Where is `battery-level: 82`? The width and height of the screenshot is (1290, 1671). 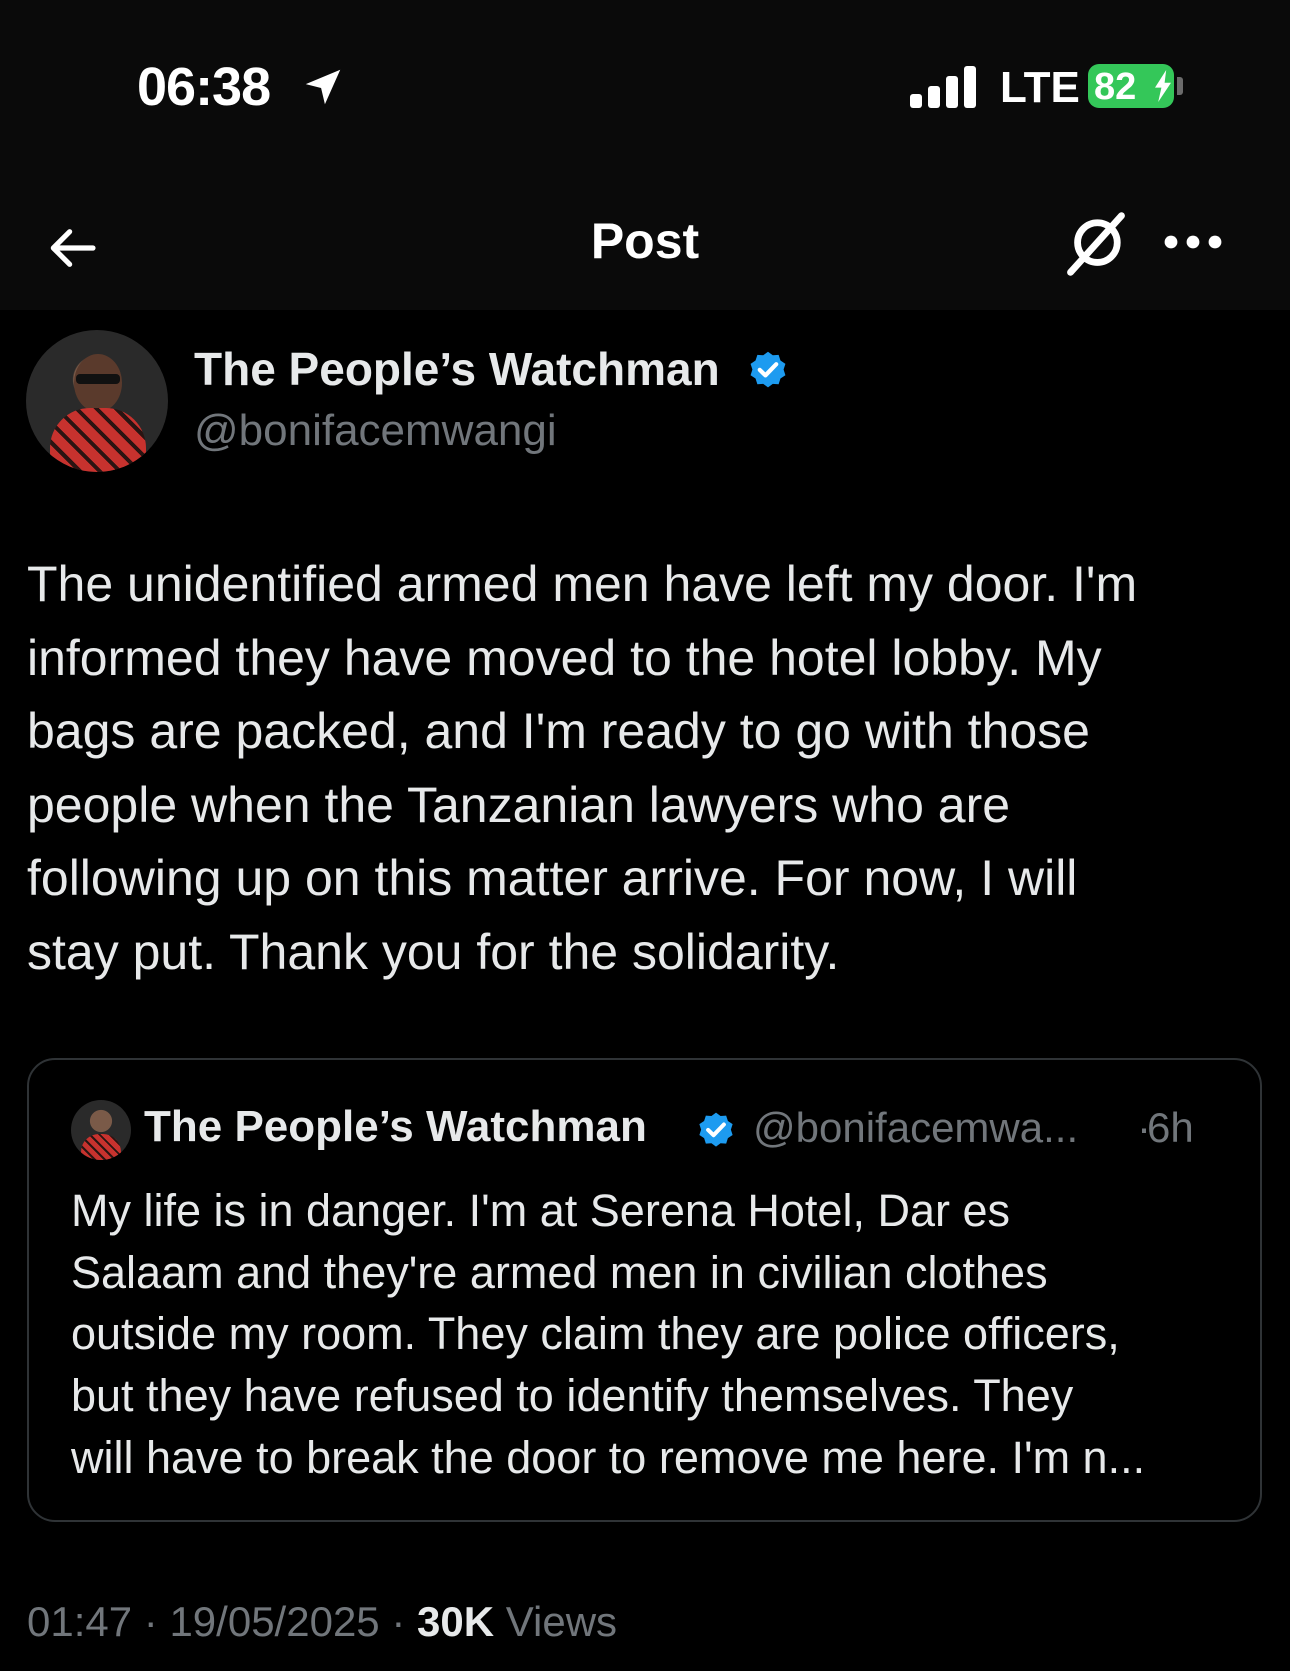 battery-level: 82 is located at coordinates (1115, 87).